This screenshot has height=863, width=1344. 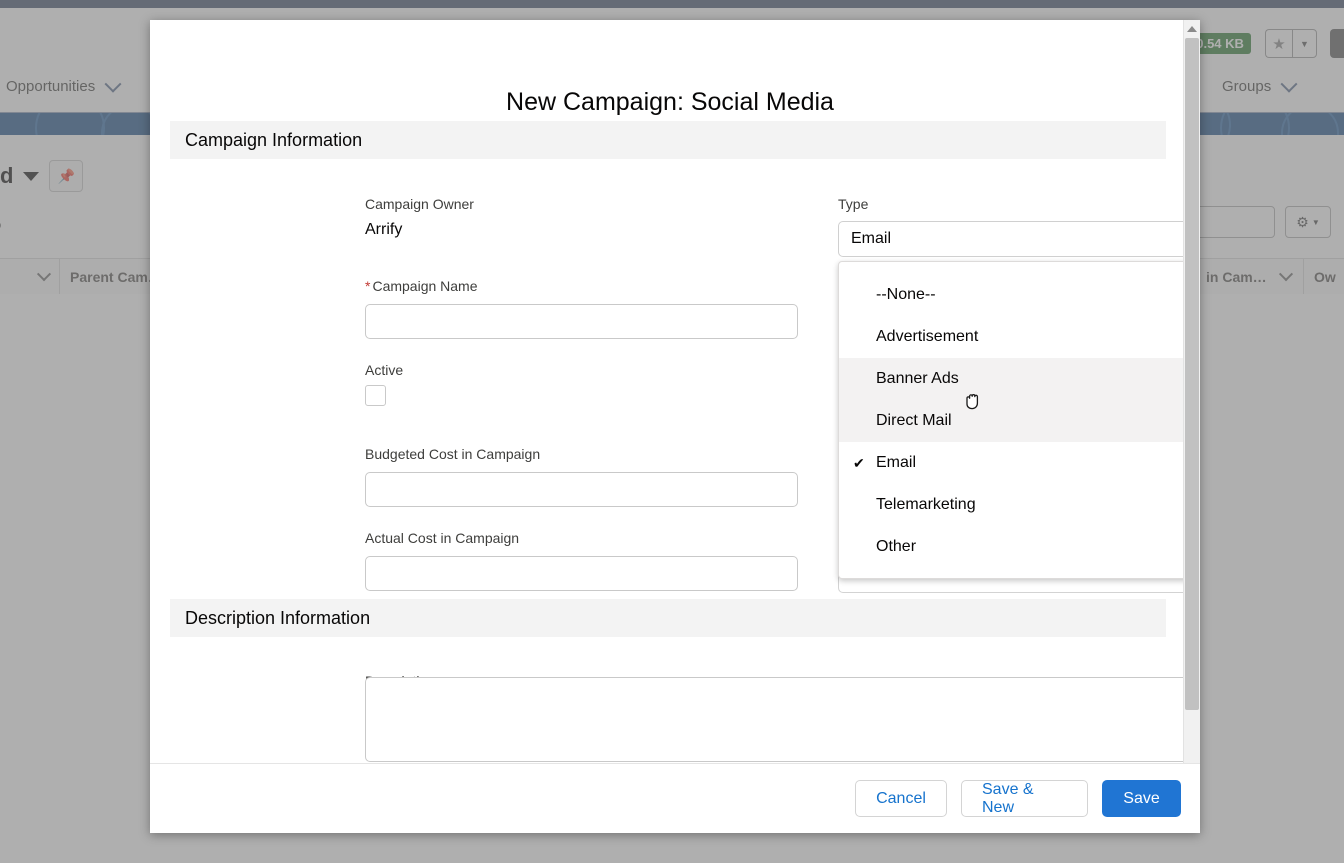 What do you see at coordinates (853, 204) in the screenshot?
I see `type-label: Type` at bounding box center [853, 204].